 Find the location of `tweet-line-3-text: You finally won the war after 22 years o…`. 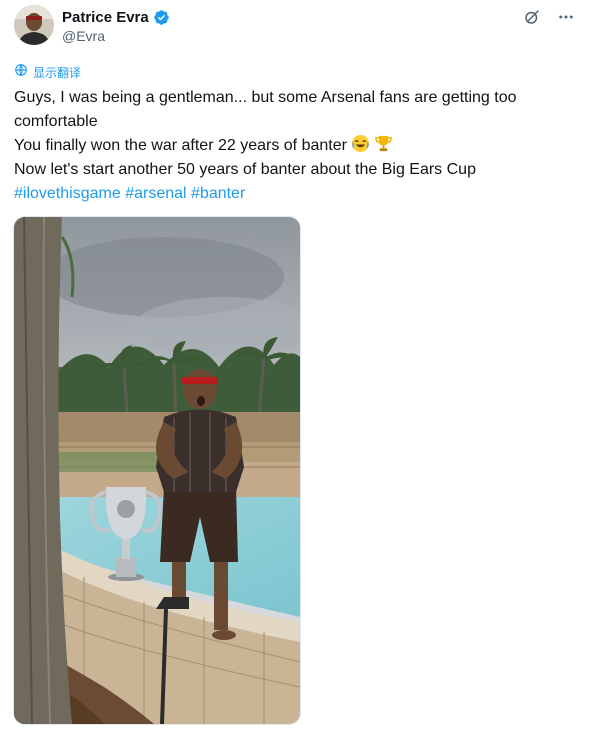

tweet-line-3-text: You finally won the war after 22 years o… is located at coordinates (180, 145).